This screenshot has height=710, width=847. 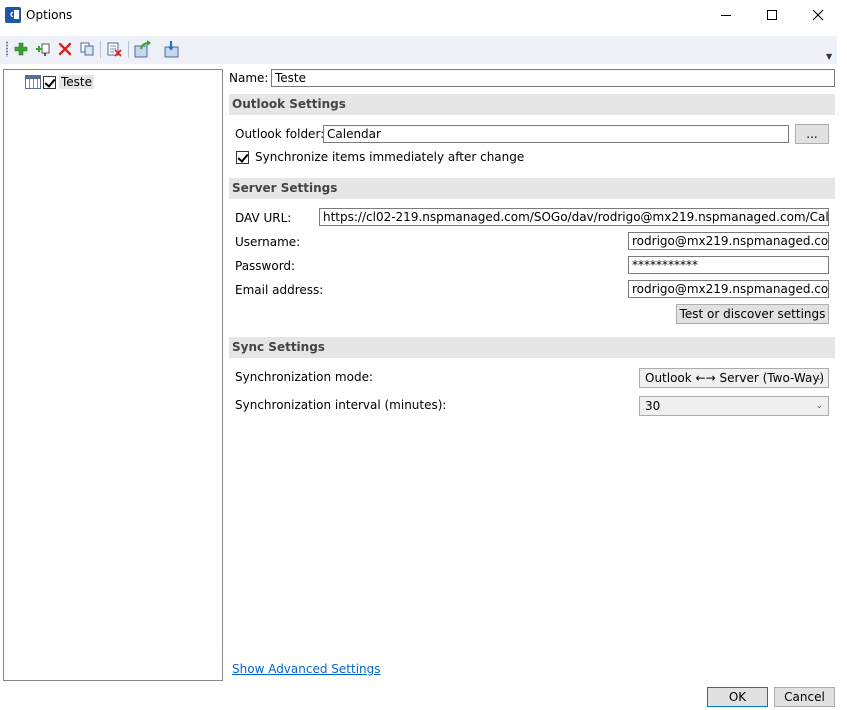 I want to click on multi-add-icon, so click(x=43, y=49).